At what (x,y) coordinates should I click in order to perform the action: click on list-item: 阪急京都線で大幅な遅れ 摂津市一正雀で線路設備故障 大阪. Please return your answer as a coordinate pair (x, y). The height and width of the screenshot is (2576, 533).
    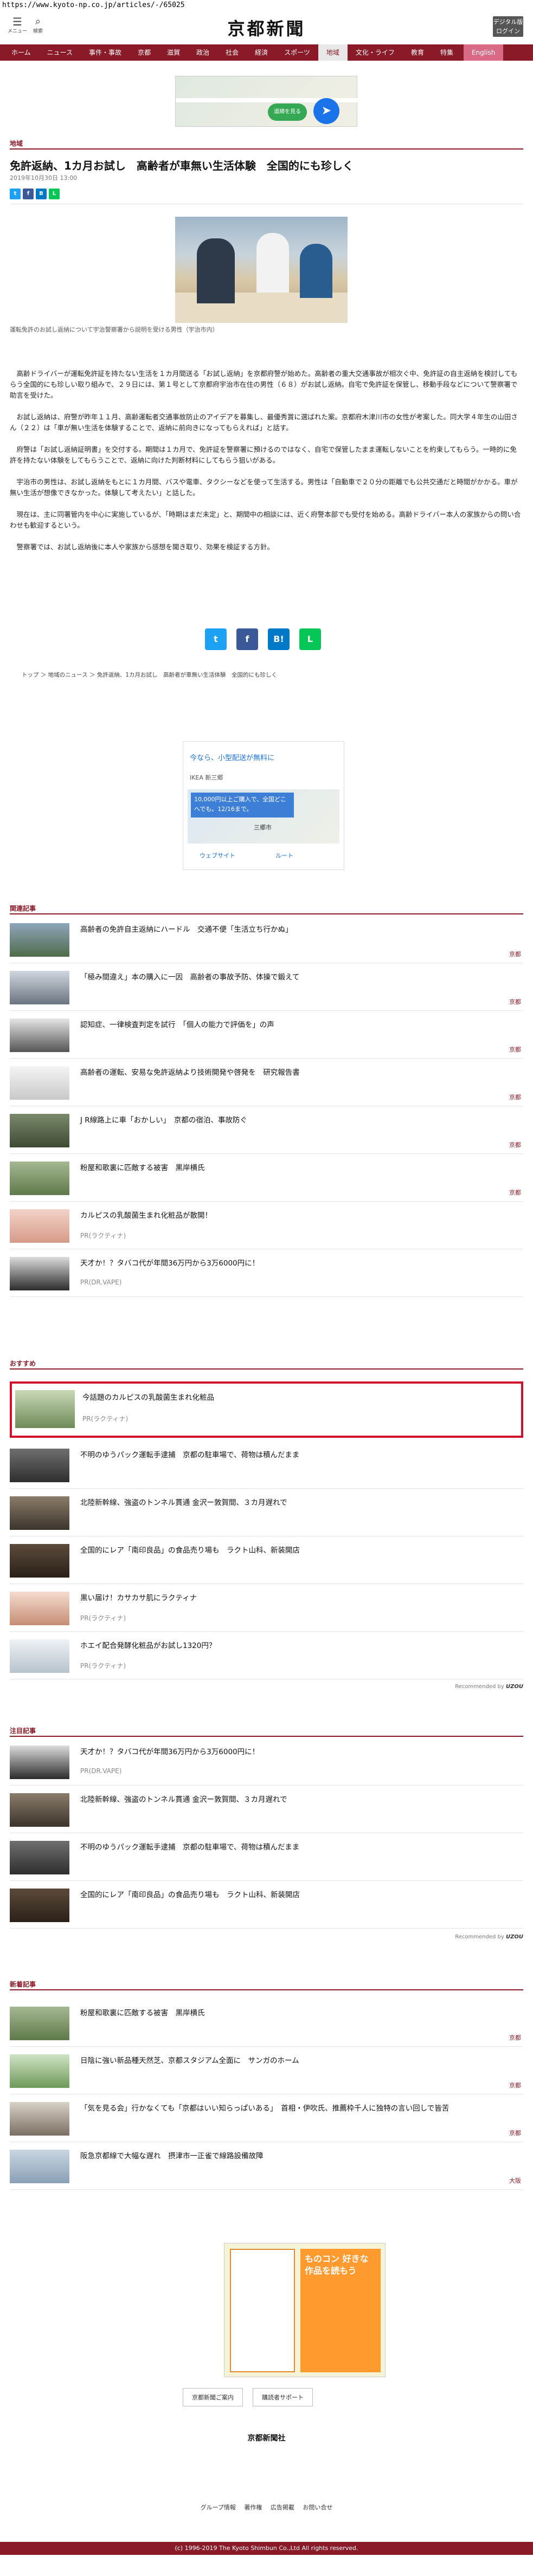
    Looking at the image, I should click on (266, 2166).